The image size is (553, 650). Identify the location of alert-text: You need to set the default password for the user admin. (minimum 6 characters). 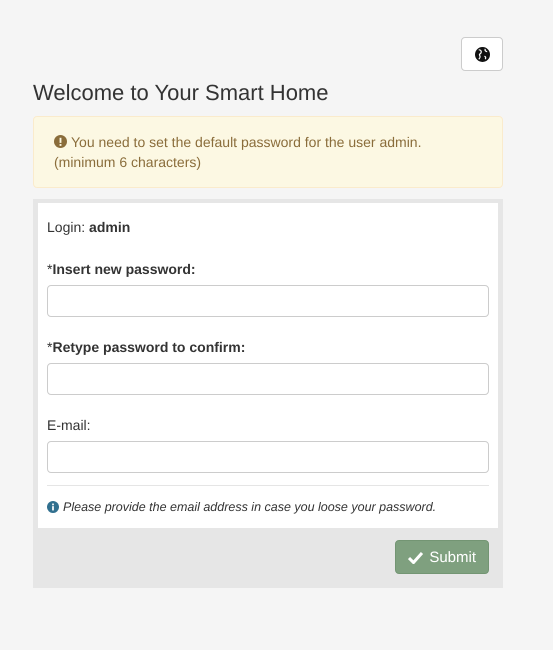
(238, 152).